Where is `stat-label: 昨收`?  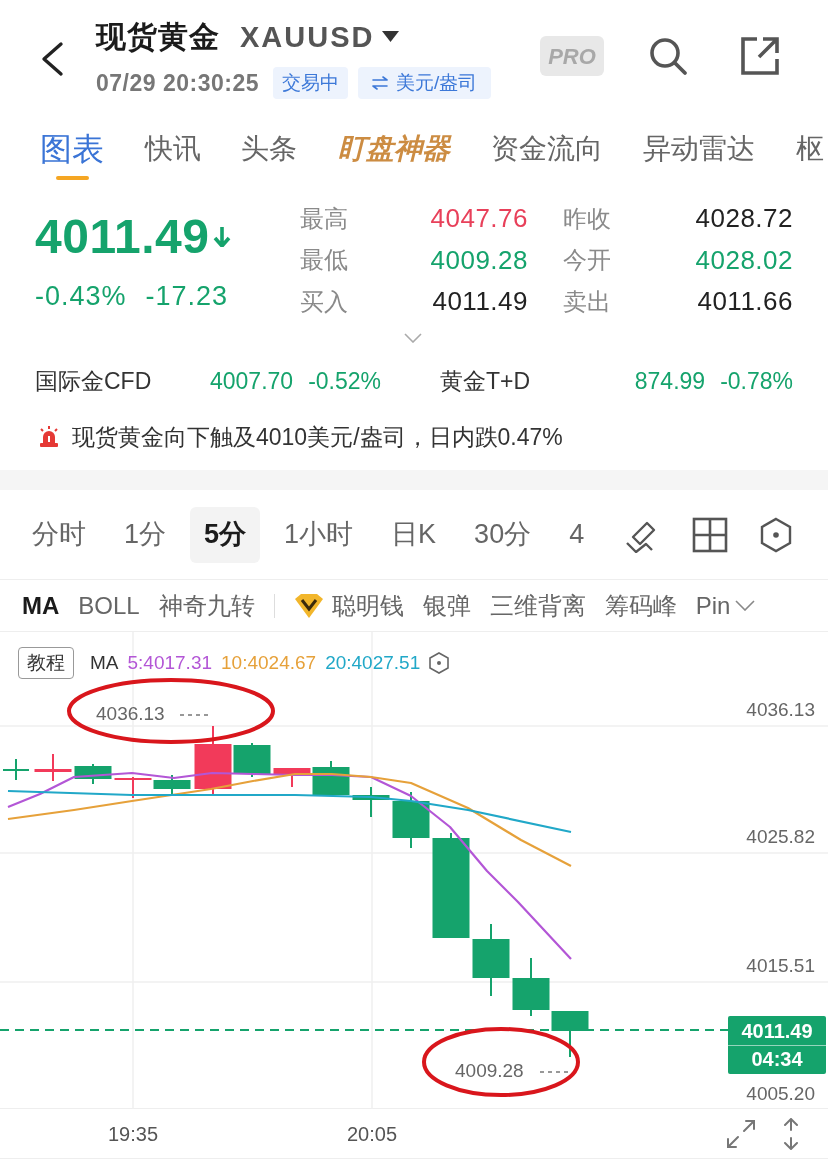
stat-label: 昨收 is located at coordinates (587, 218).